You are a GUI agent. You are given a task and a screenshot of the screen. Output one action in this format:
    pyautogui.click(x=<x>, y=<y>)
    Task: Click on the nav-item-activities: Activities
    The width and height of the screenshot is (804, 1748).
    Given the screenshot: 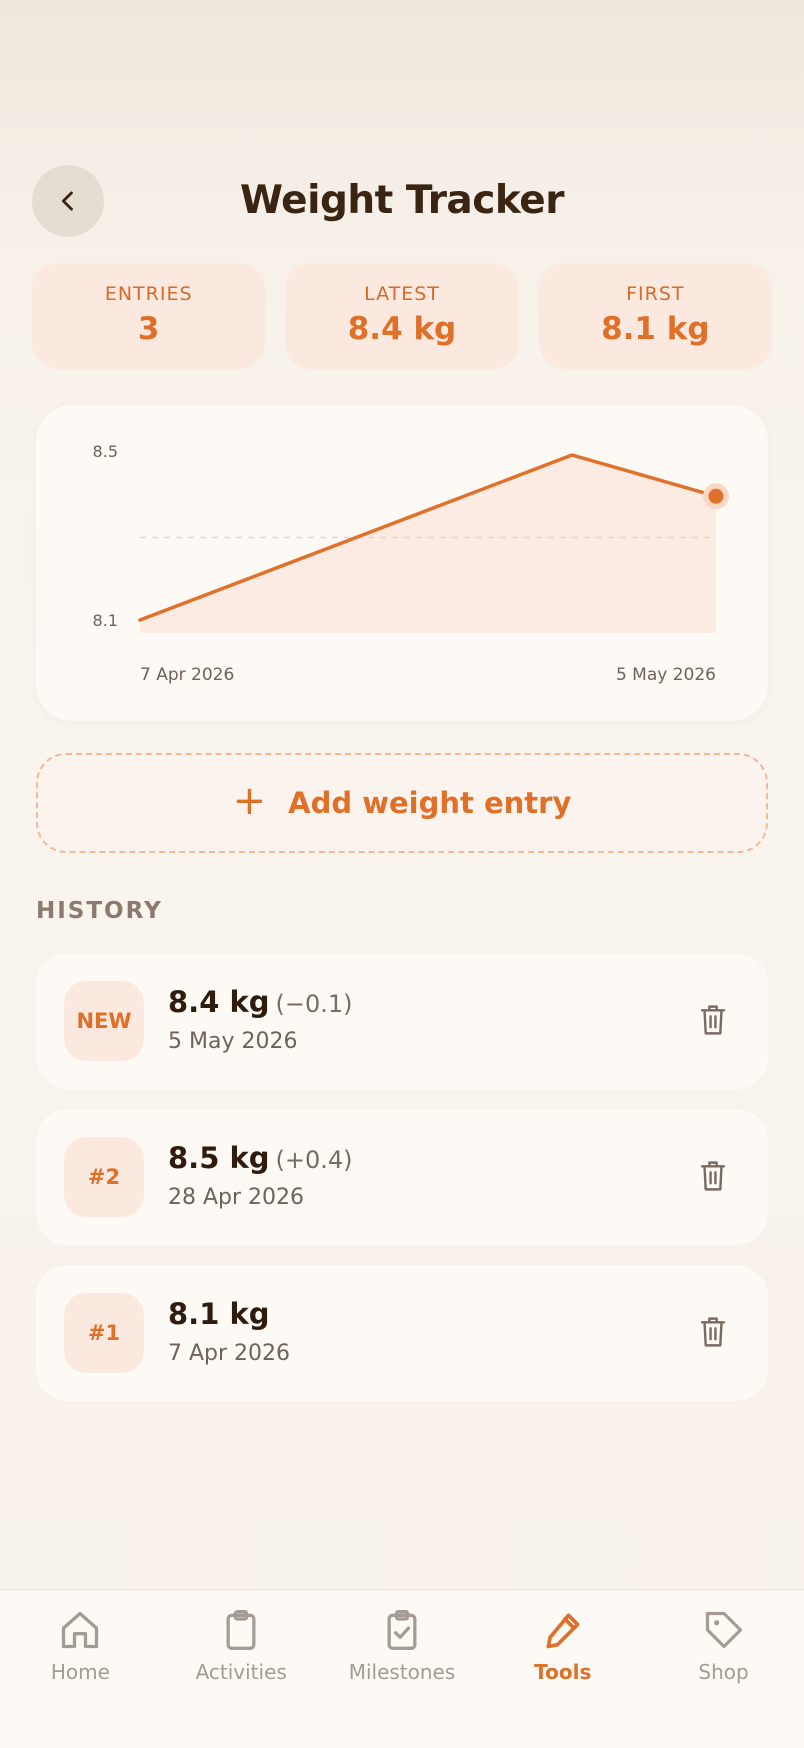 What is the action you would take?
    pyautogui.click(x=241, y=1669)
    